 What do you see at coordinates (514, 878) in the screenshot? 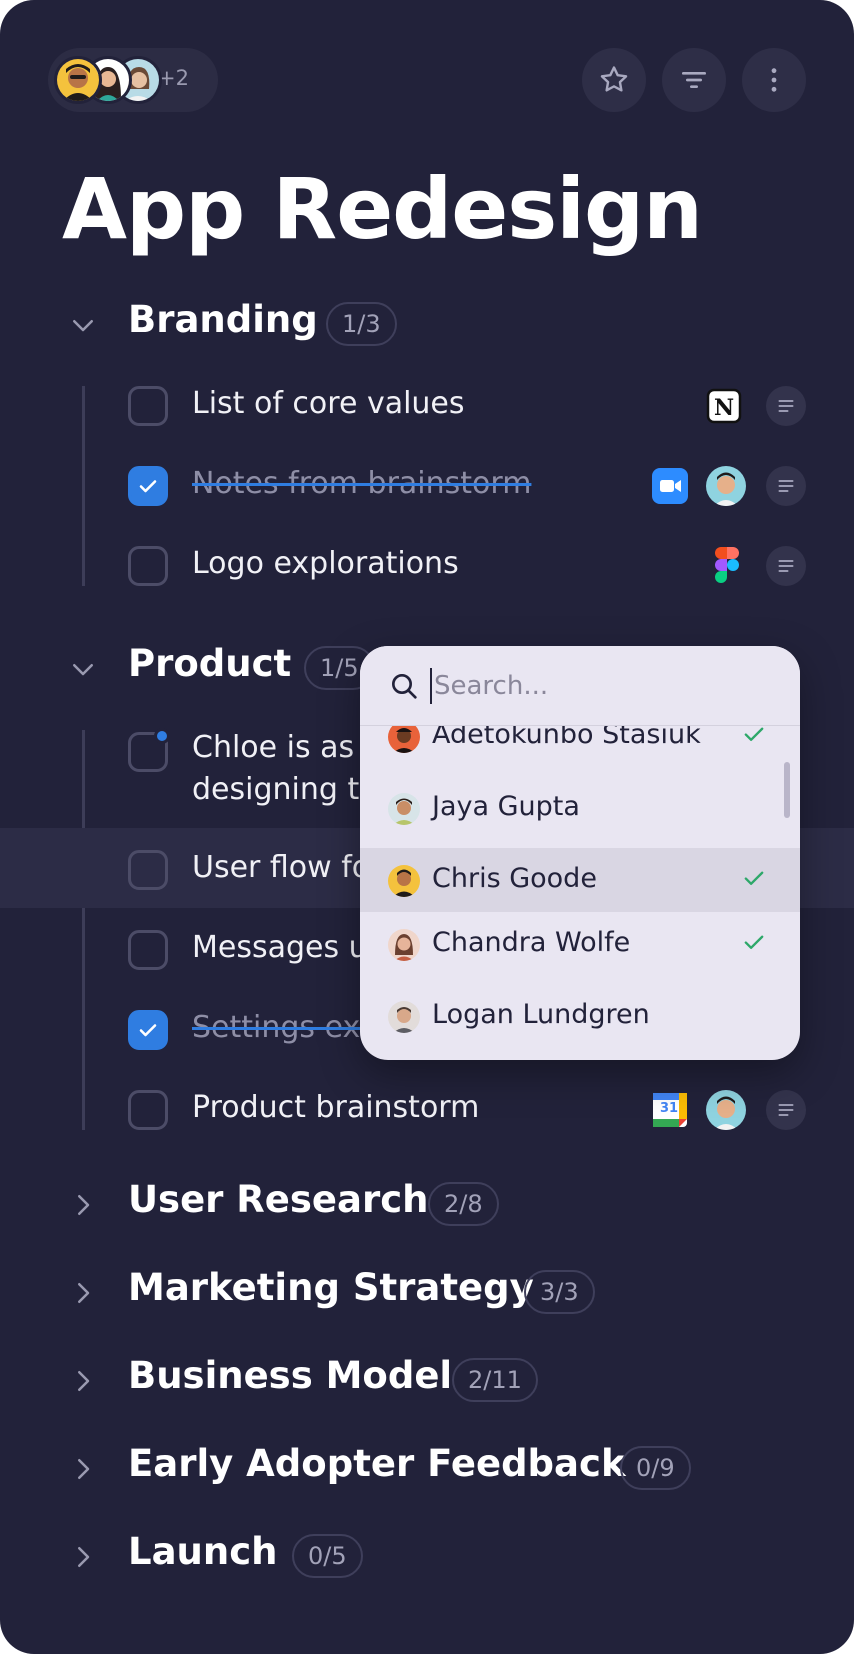
I see `option-name: Chris Goode` at bounding box center [514, 878].